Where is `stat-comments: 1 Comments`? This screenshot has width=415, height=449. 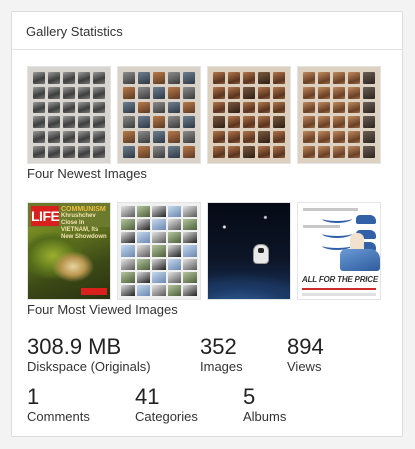 stat-comments: 1 Comments is located at coordinates (58, 405).